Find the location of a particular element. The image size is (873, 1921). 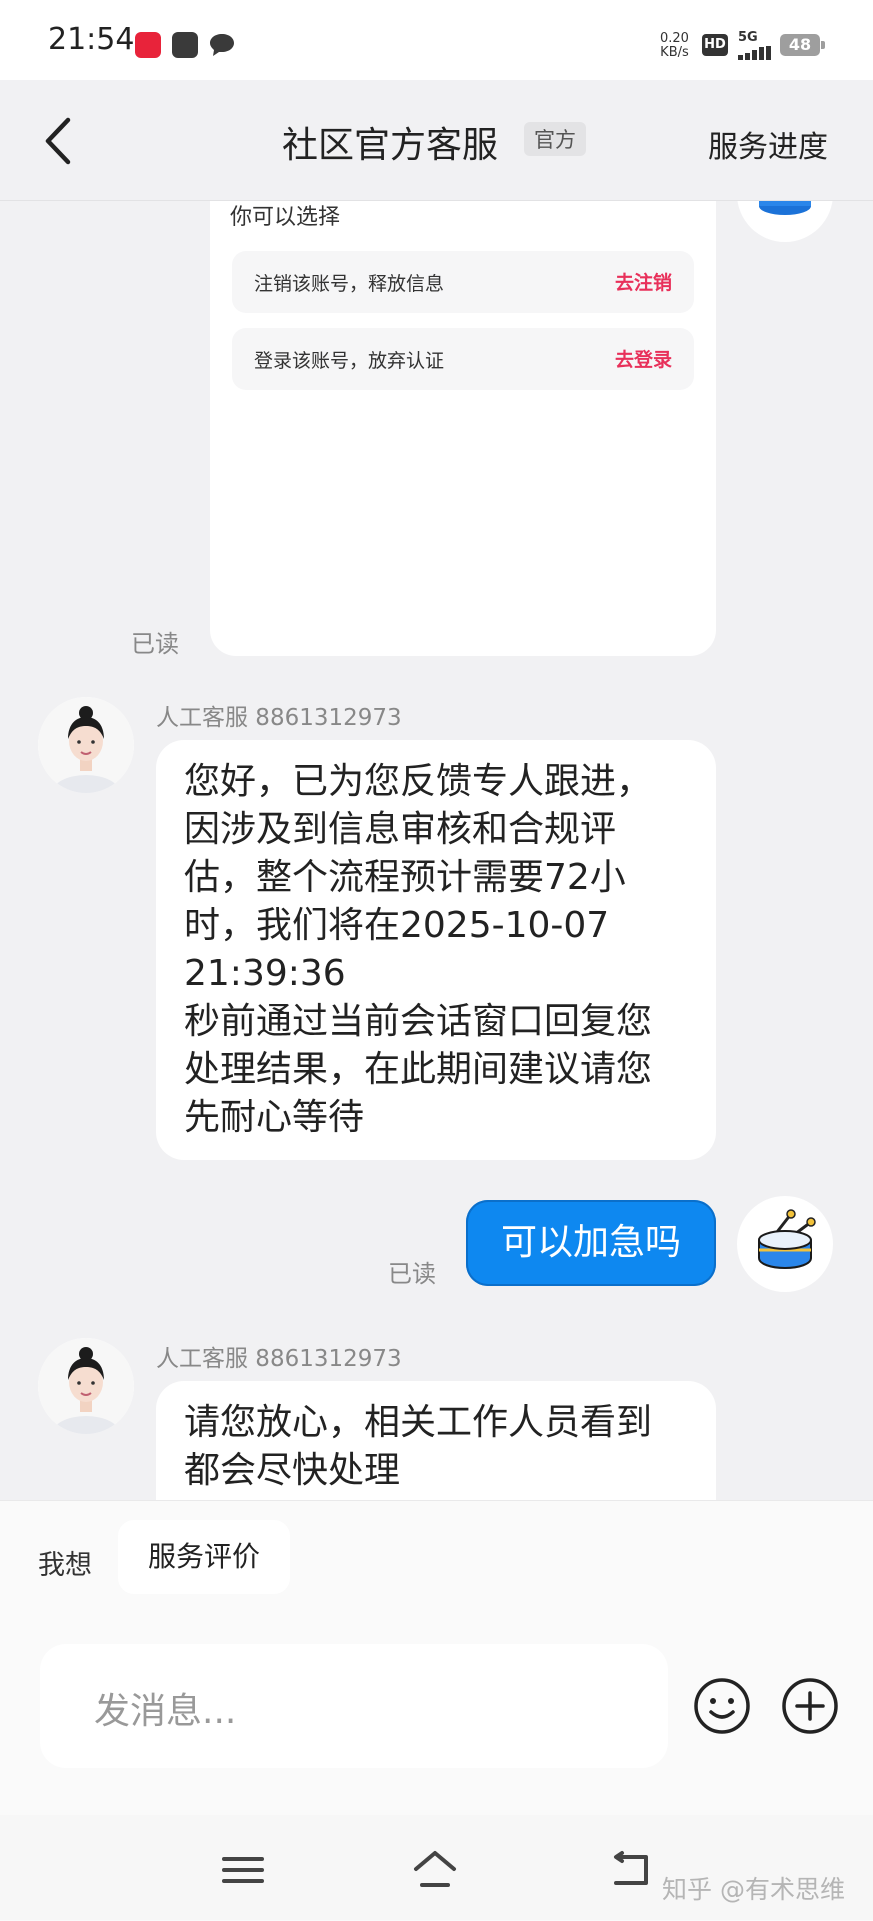

deregister-button: 去注销 is located at coordinates (643, 281).